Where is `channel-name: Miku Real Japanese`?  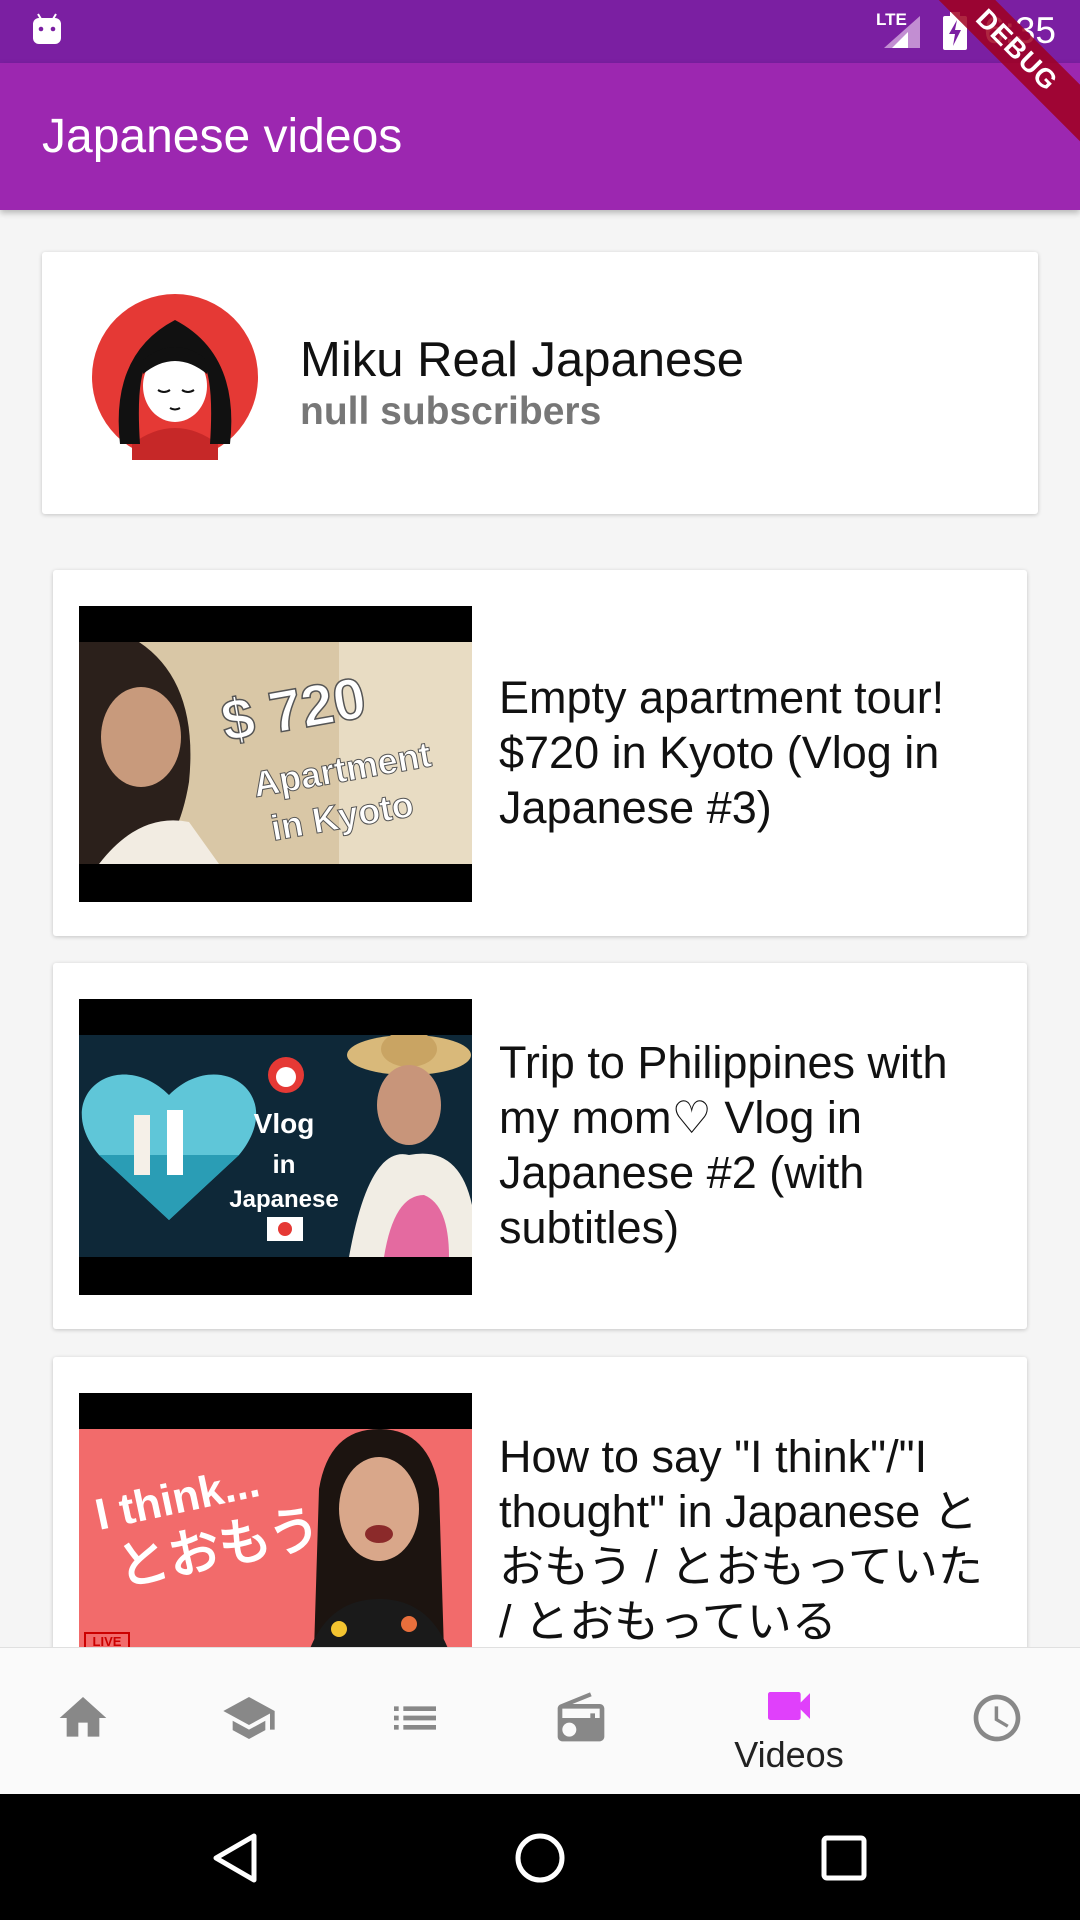 channel-name: Miku Real Japanese is located at coordinates (522, 360).